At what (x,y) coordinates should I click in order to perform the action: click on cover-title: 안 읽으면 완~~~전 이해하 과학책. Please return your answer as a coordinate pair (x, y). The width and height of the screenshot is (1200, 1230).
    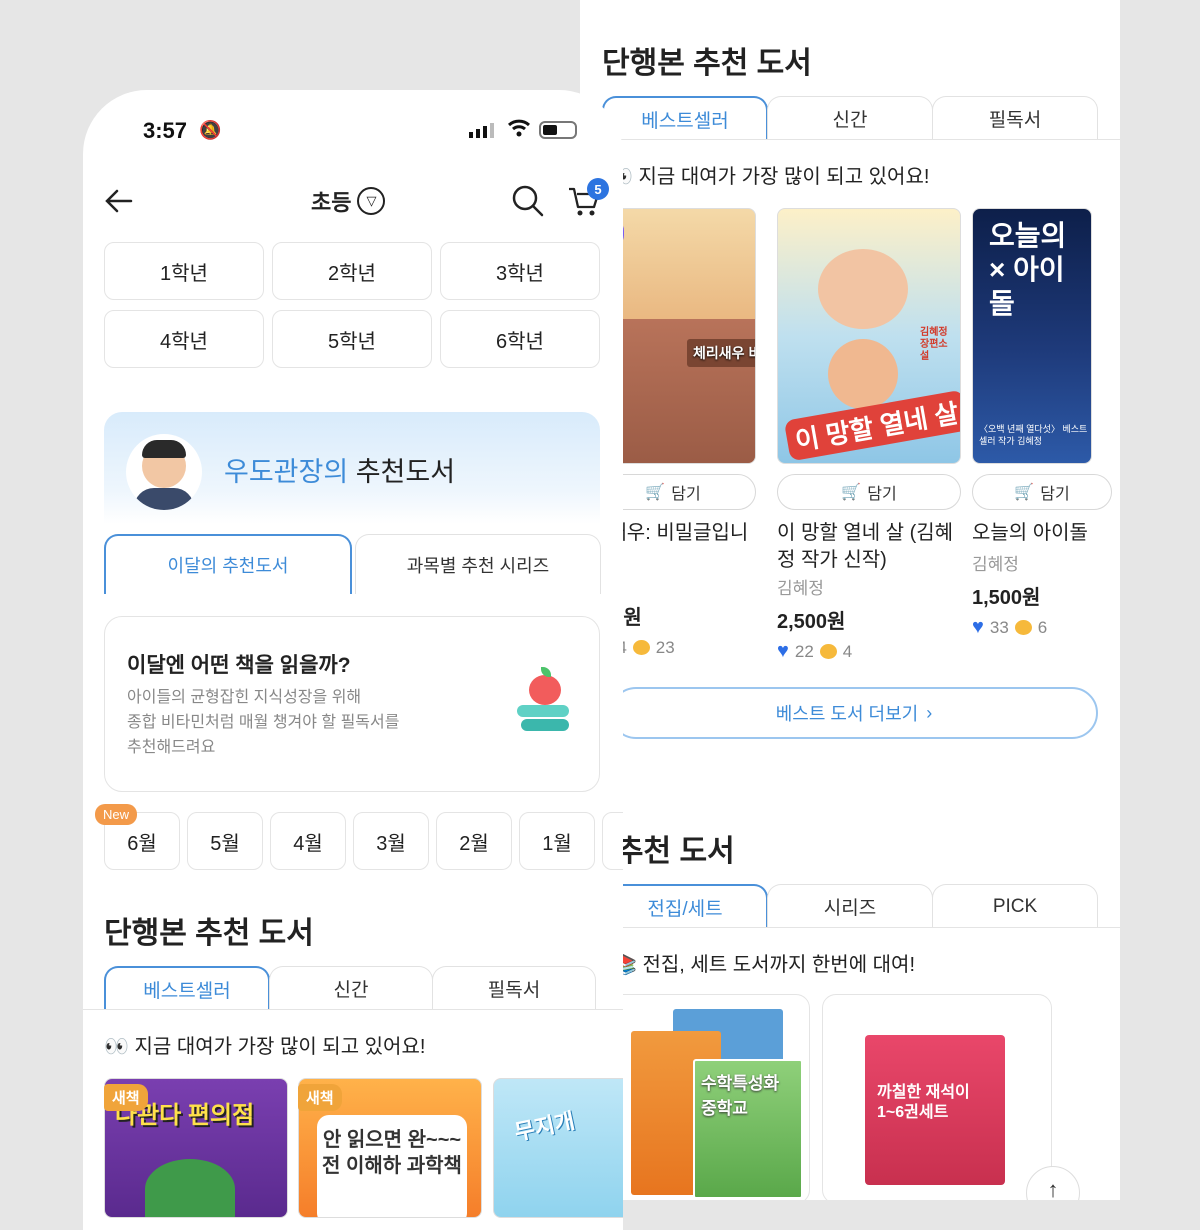
    Looking at the image, I should click on (392, 1166).